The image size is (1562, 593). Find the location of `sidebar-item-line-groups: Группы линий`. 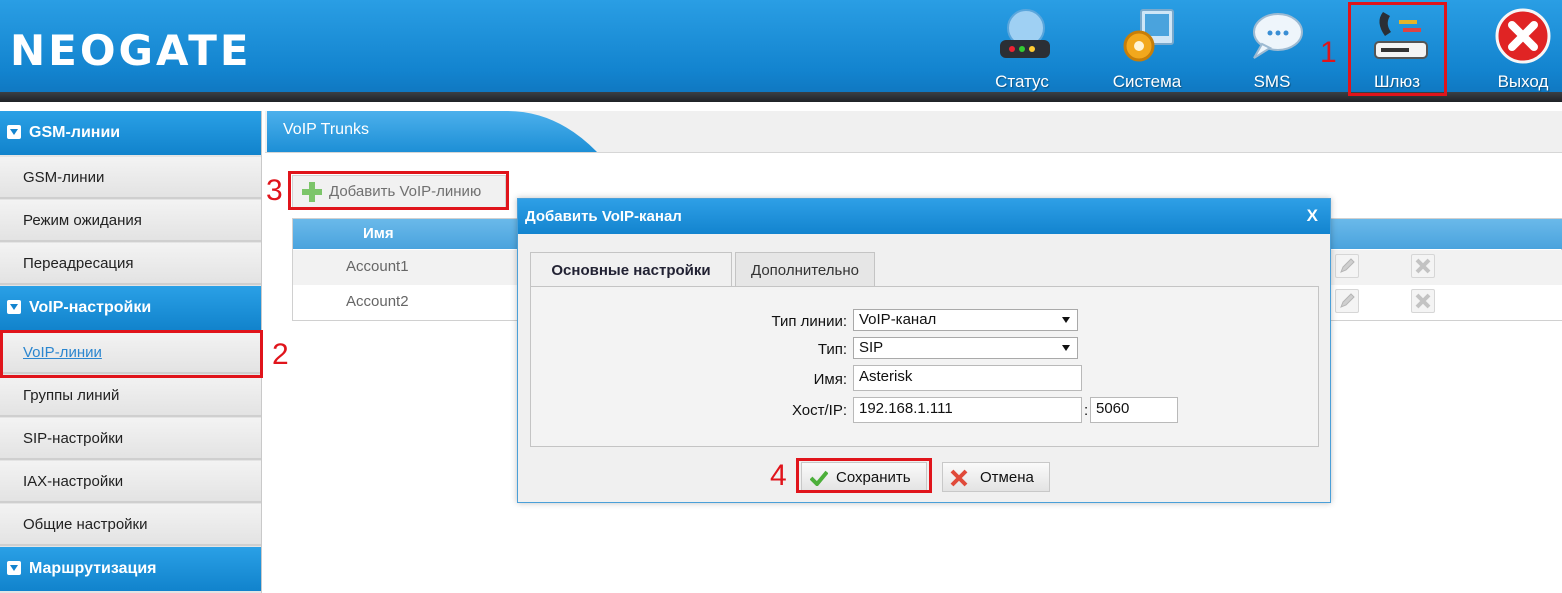

sidebar-item-line-groups: Группы линий is located at coordinates (130, 396).